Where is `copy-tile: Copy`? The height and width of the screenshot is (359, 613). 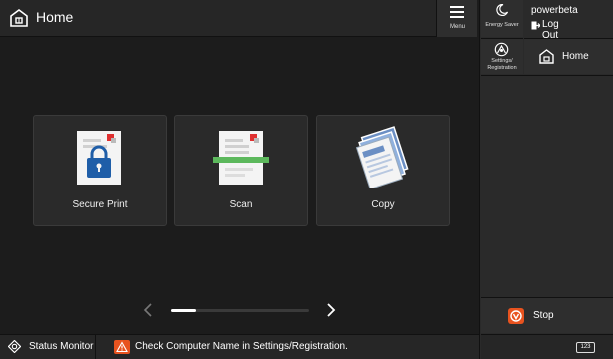 copy-tile: Copy is located at coordinates (383, 170).